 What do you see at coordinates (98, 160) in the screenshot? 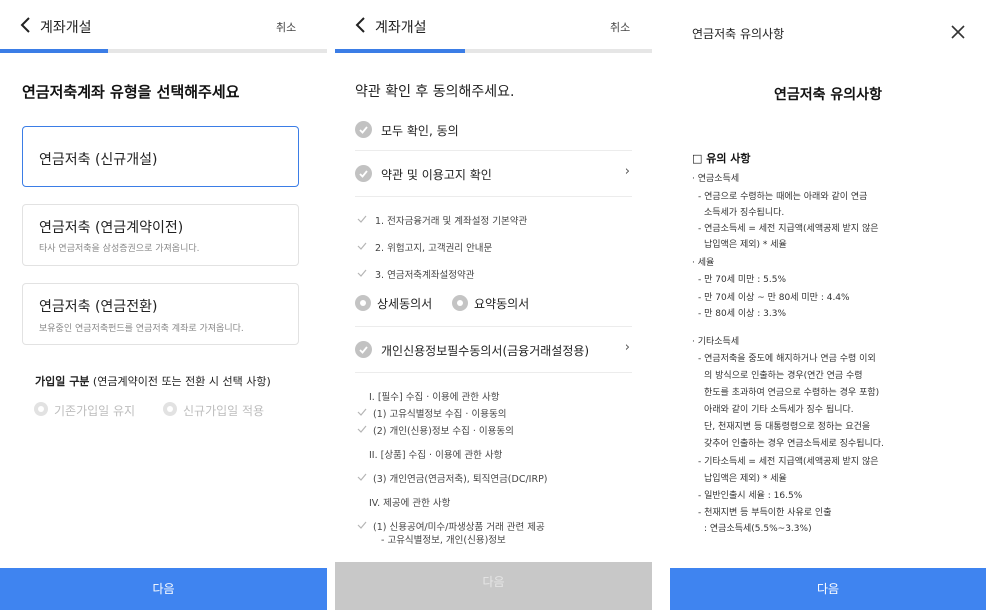
I see `option-title: 연금저축 (신규개설)` at bounding box center [98, 160].